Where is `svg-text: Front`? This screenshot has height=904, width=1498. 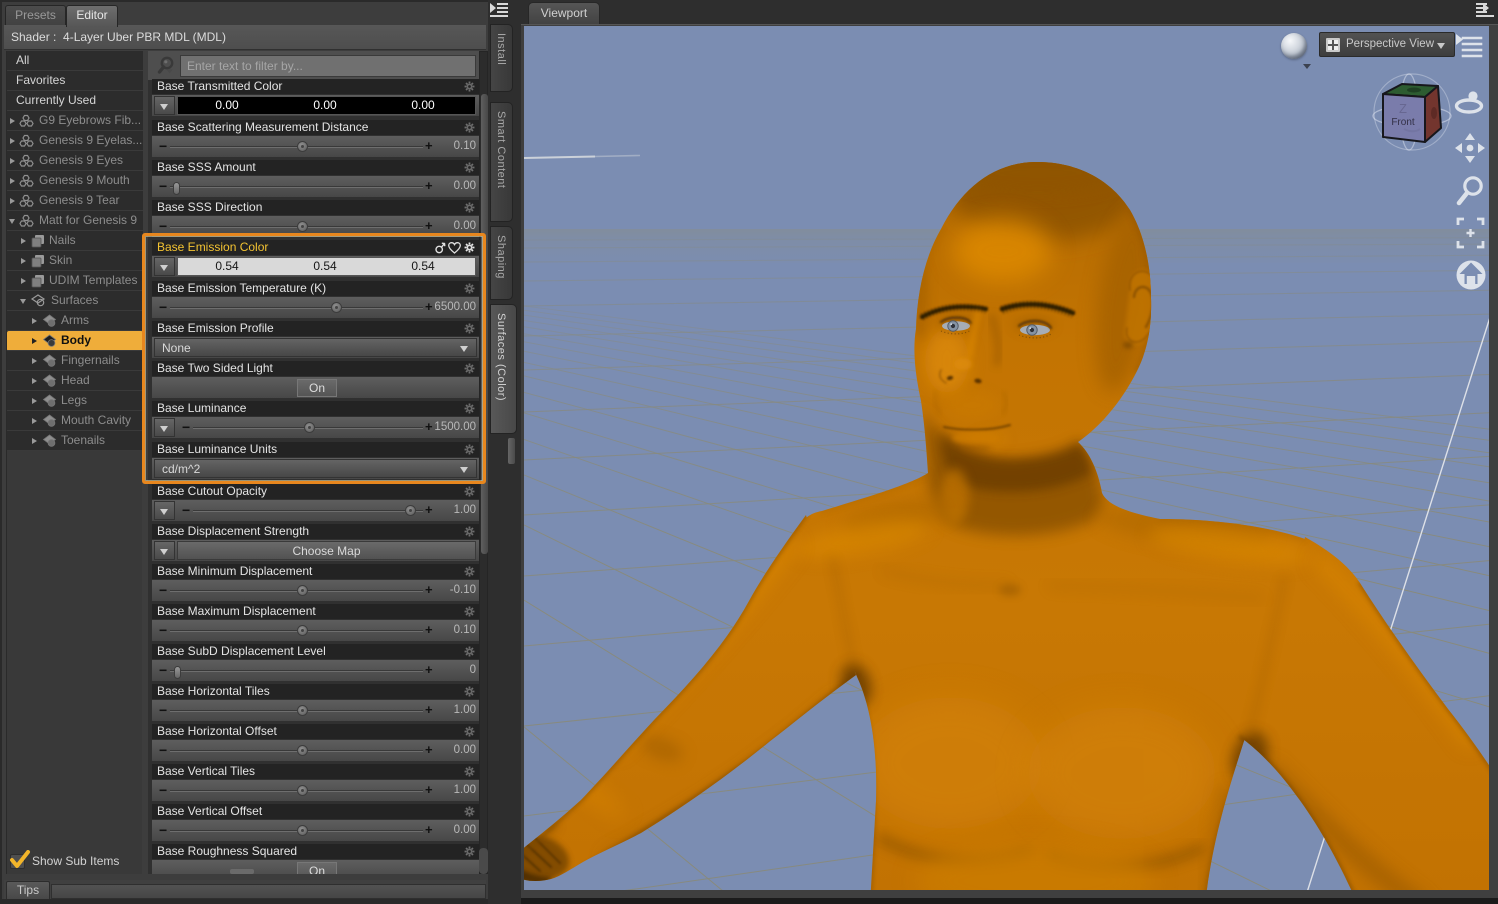 svg-text: Front is located at coordinates (1403, 122).